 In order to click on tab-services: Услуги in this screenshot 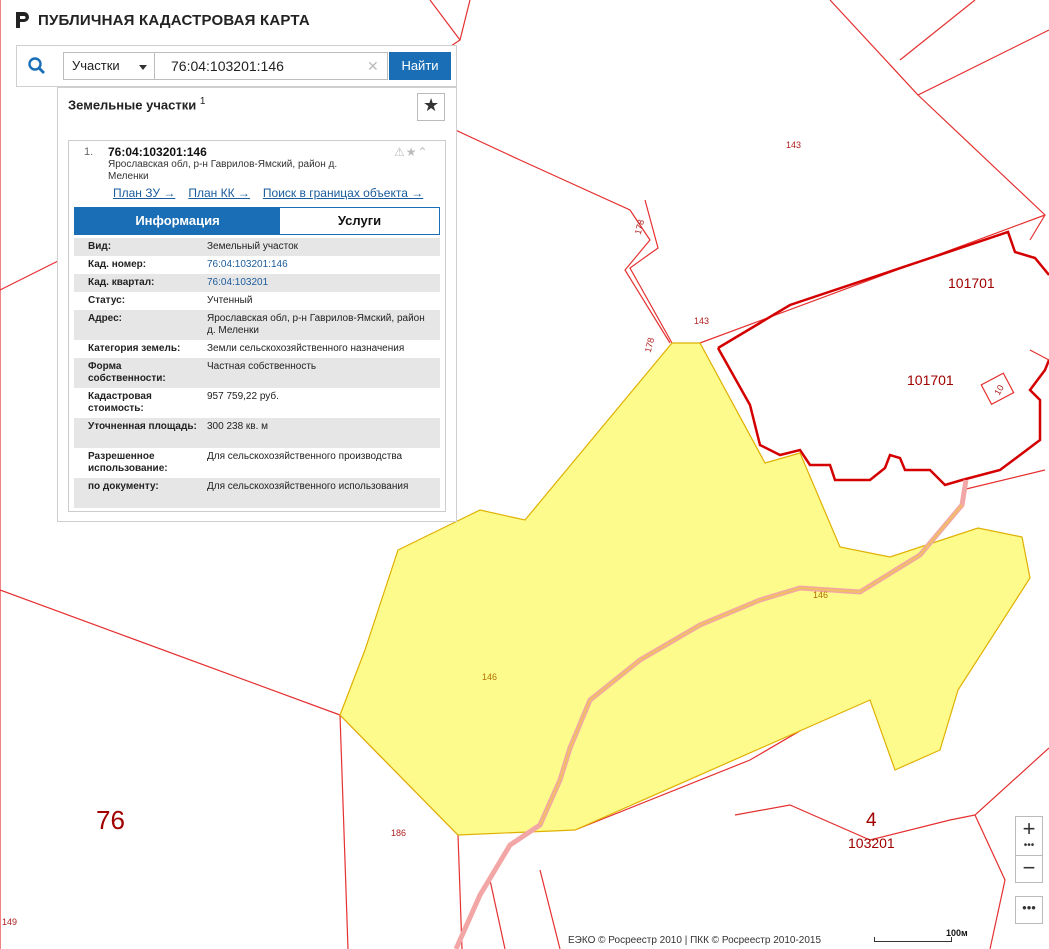, I will do `click(359, 221)`.